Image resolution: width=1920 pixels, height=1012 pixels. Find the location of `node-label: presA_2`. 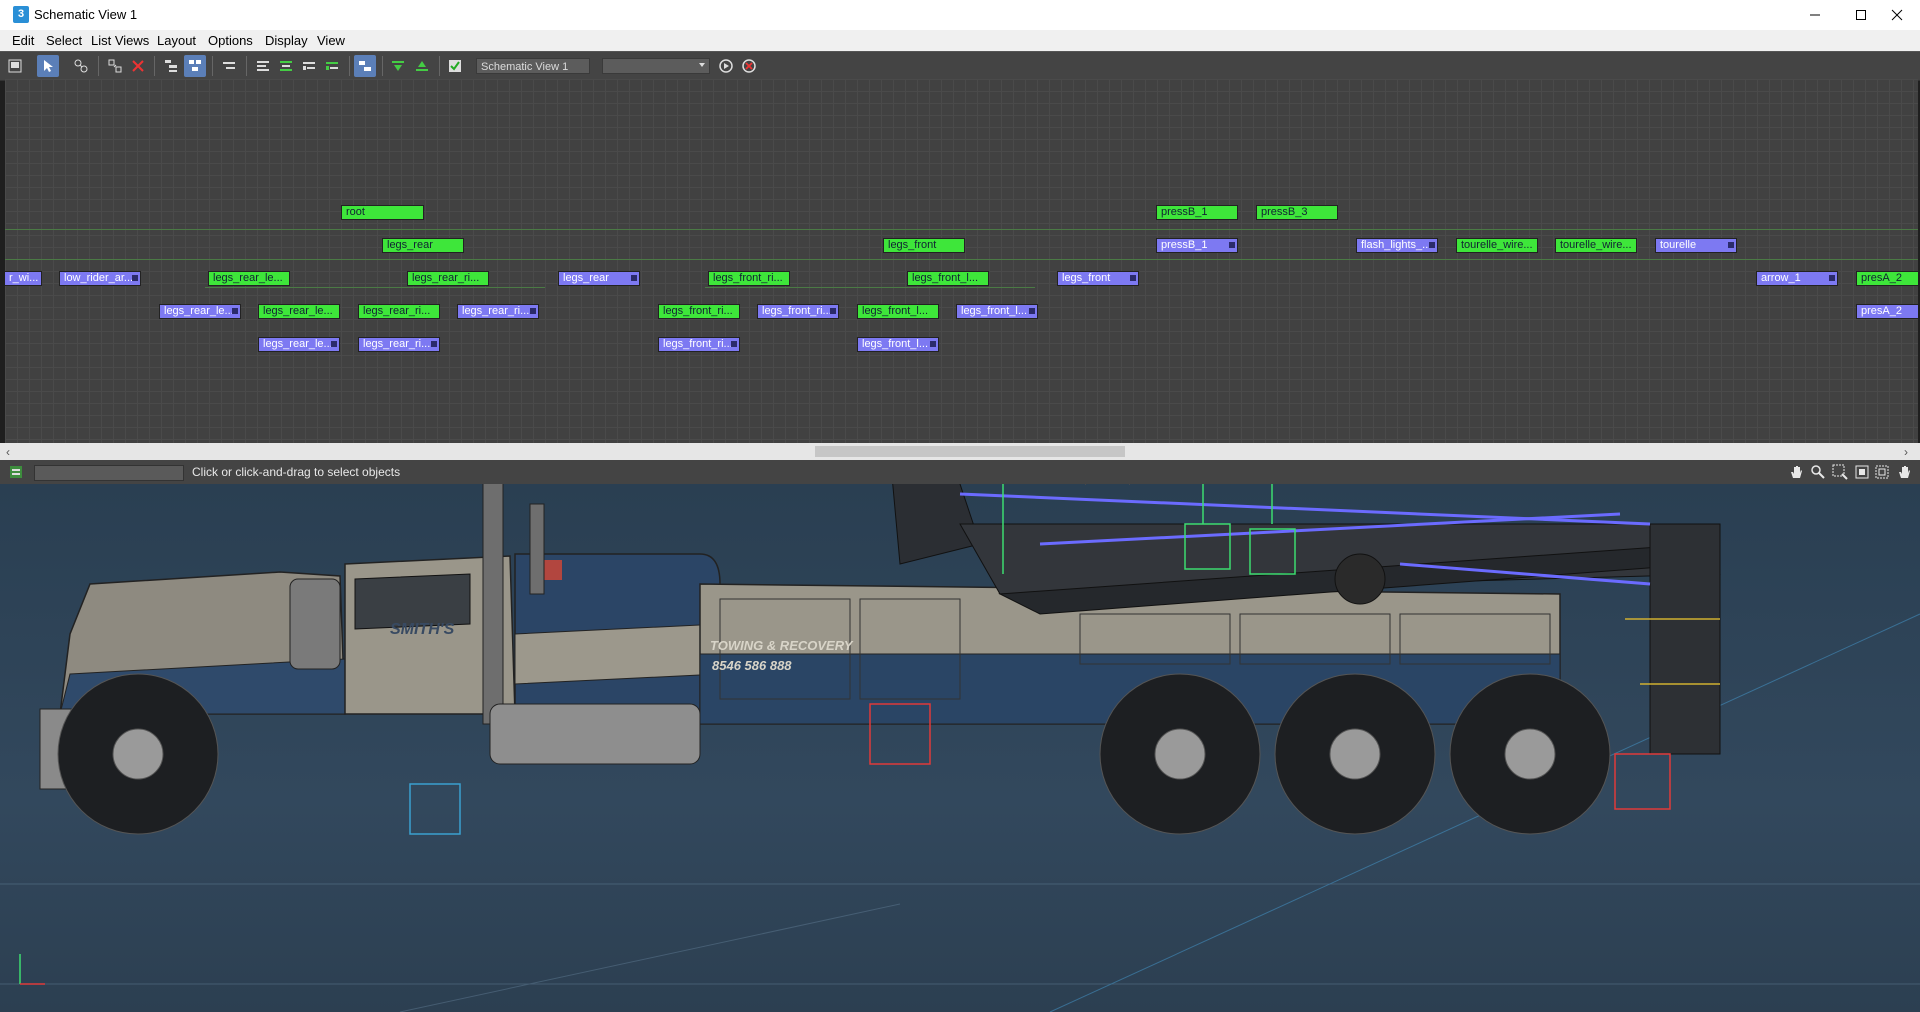

node-label: presA_2 is located at coordinates (1881, 278).